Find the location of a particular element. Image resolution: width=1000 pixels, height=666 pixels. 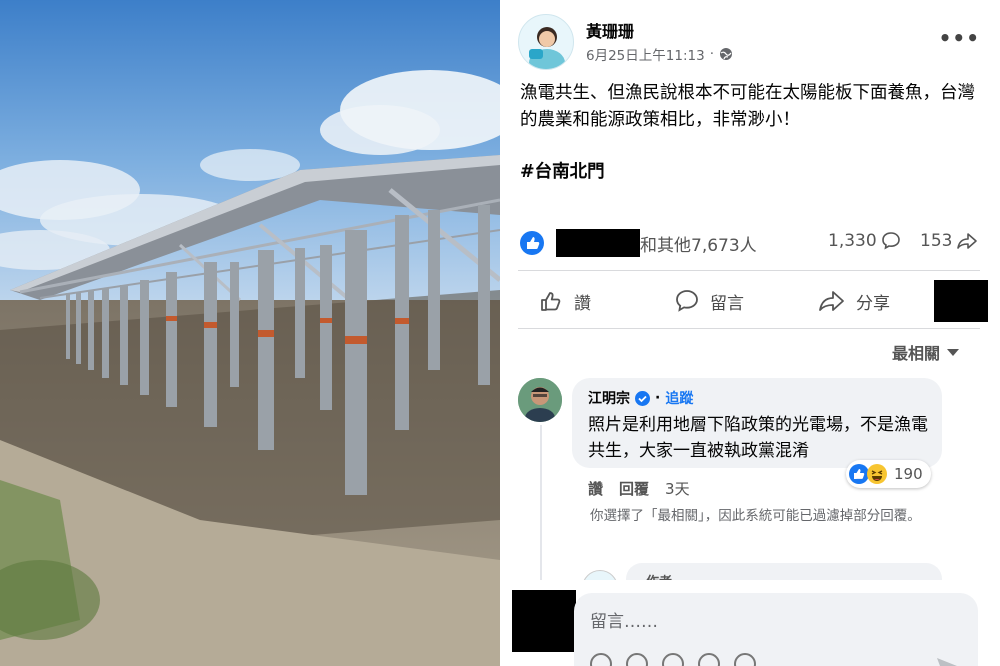

follow-button: 追蹤 is located at coordinates (679, 398).